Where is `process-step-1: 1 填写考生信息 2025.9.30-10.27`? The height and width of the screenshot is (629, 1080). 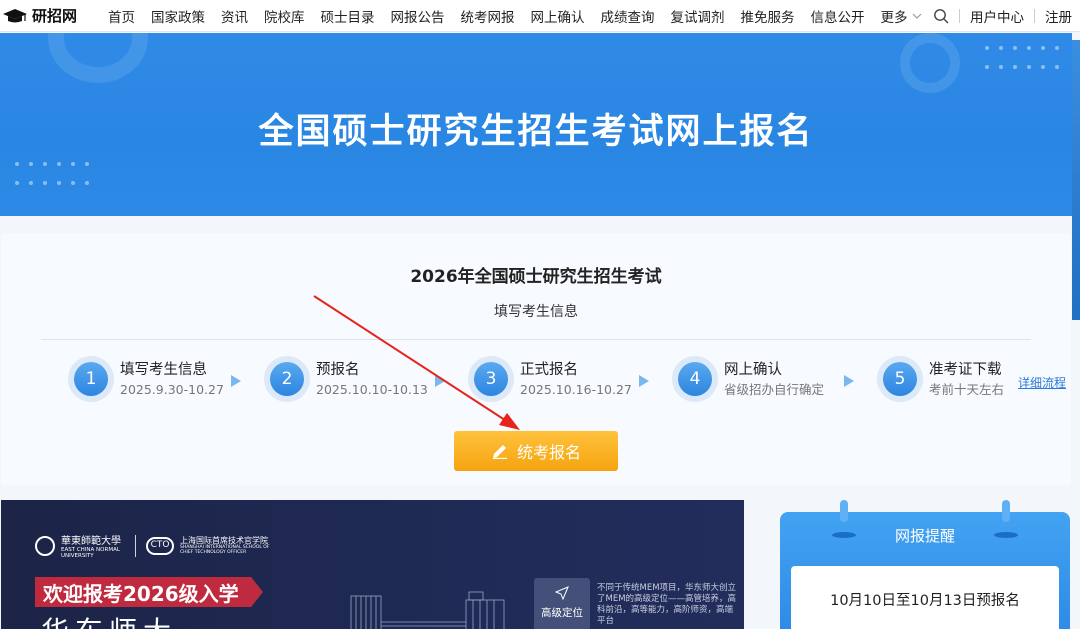 process-step-1: 1 填写考生信息 2025.9.30-10.27 is located at coordinates (146, 379).